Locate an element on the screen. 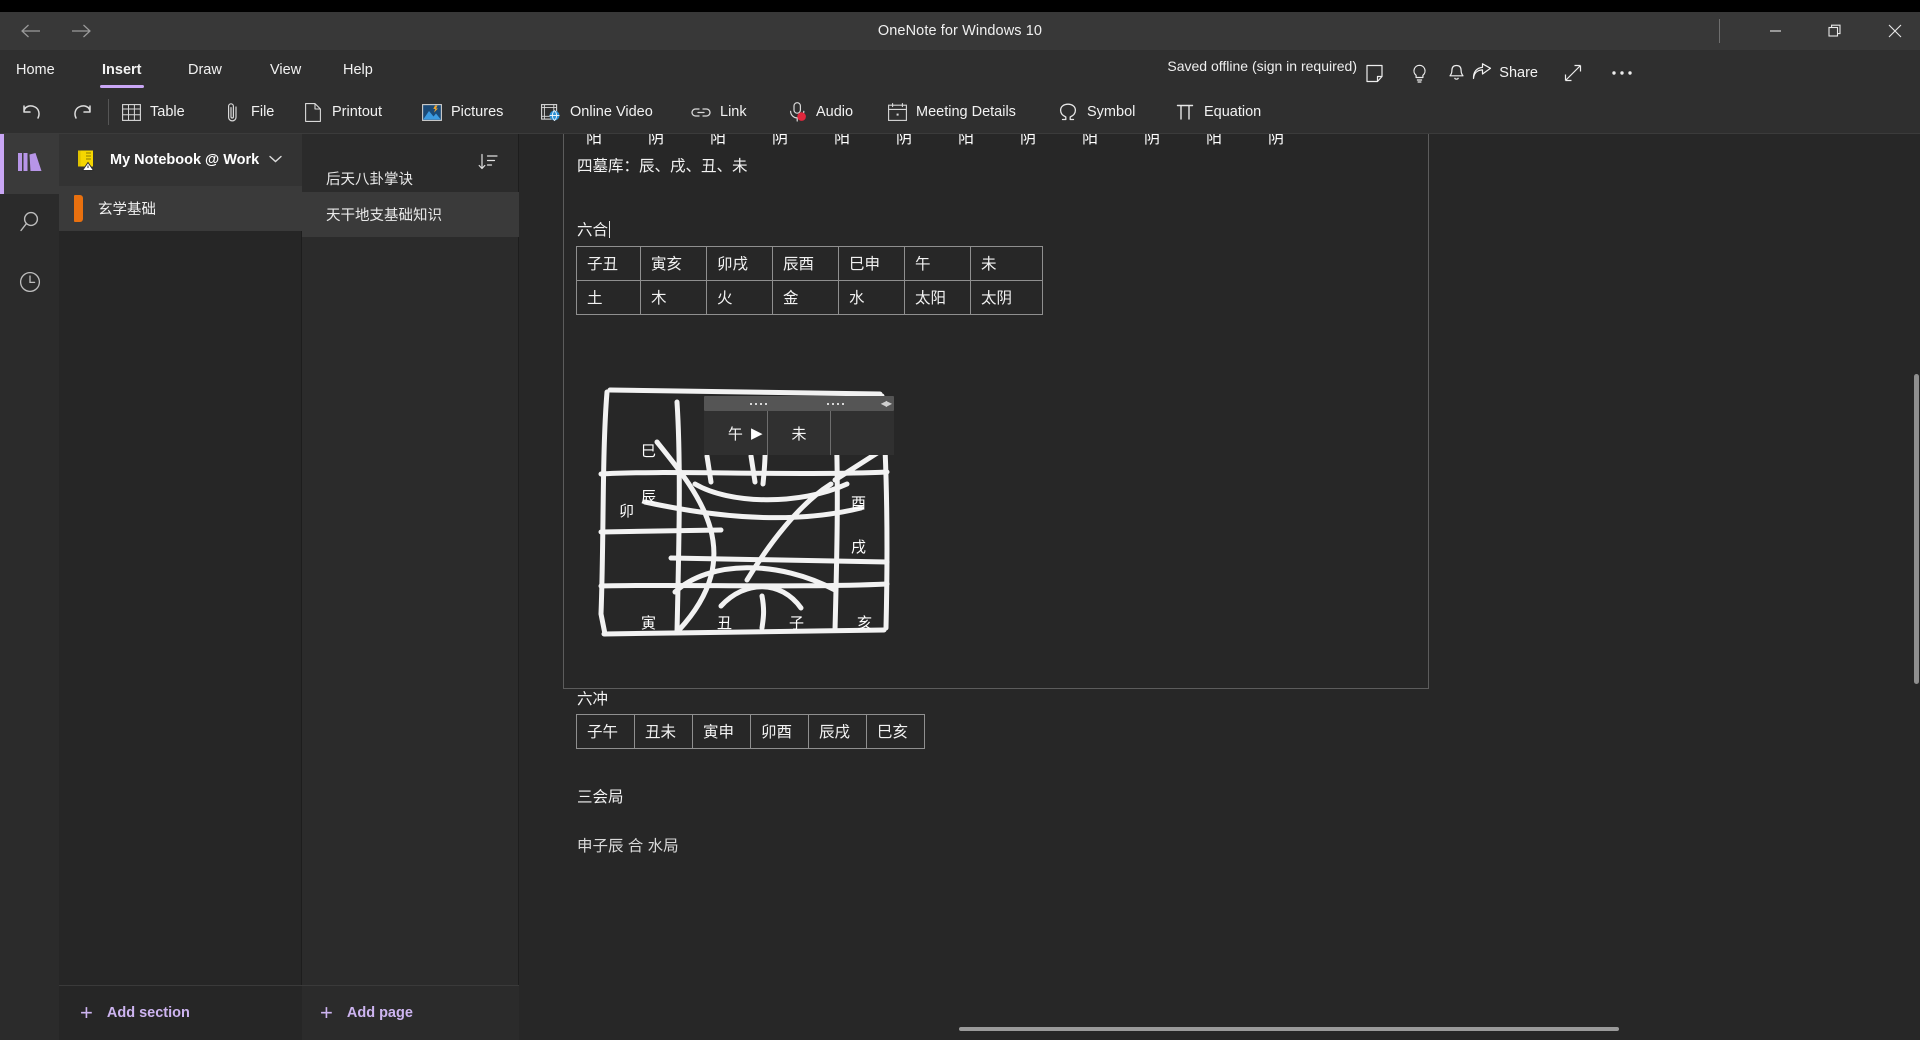 This screenshot has height=1040, width=1920. table-cell: 水 is located at coordinates (871, 297).